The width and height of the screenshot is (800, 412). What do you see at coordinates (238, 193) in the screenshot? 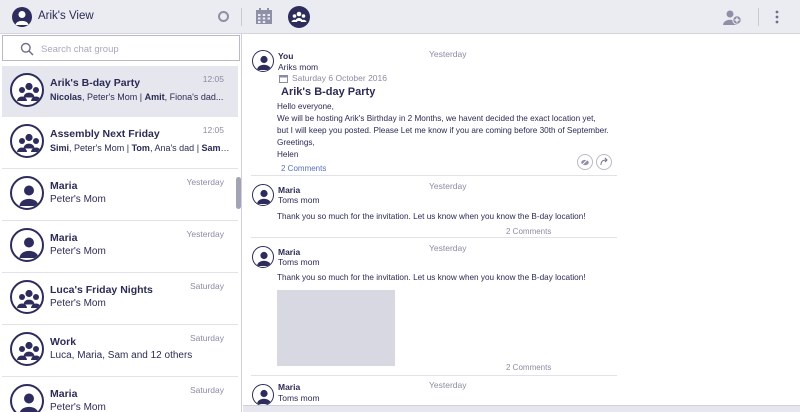
I see `scrollbar-thumb` at bounding box center [238, 193].